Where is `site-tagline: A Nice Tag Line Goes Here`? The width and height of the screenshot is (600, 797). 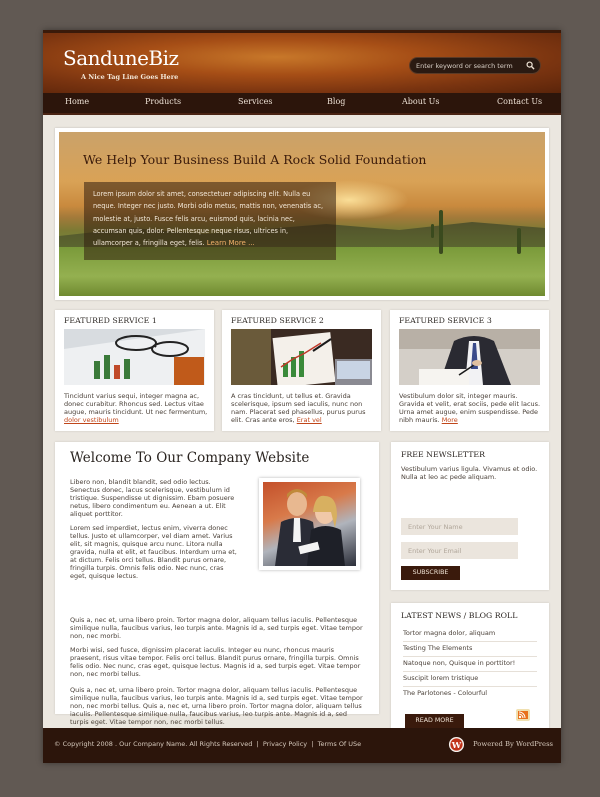 site-tagline: A Nice Tag Line Goes Here is located at coordinates (130, 77).